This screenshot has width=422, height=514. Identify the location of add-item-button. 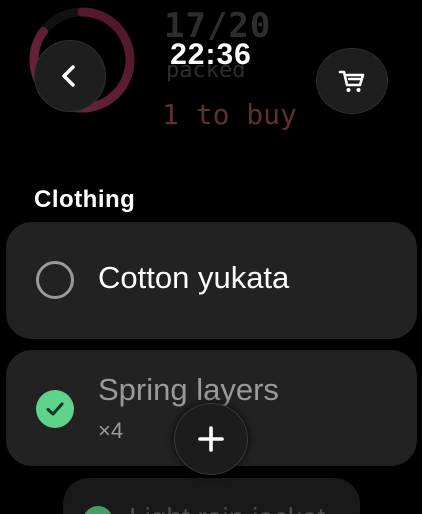
(211, 439).